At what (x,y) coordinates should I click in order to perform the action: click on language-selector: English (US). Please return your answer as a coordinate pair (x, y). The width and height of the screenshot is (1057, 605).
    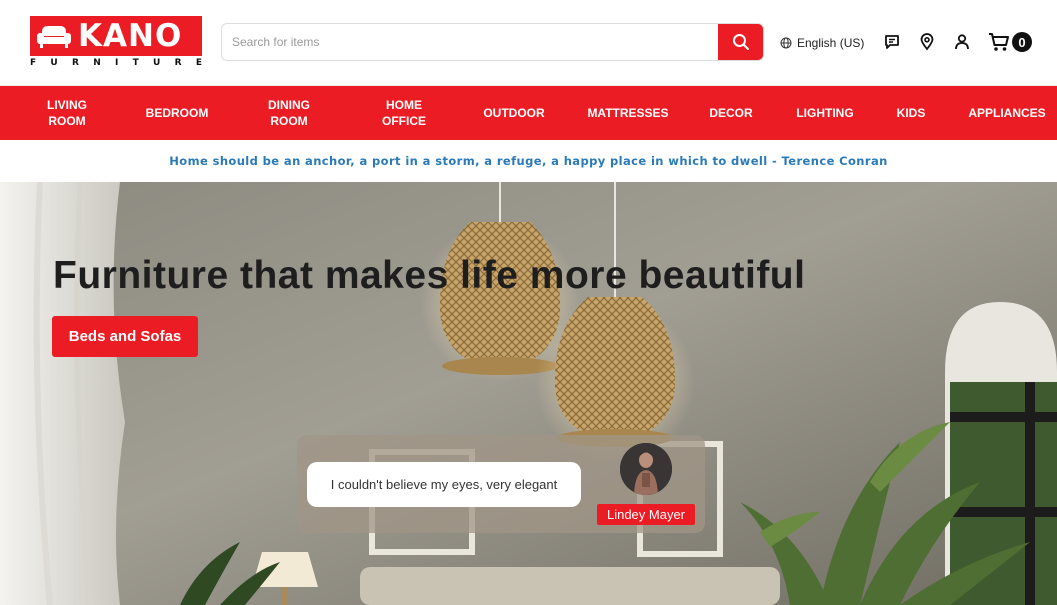
    Looking at the image, I should click on (822, 43).